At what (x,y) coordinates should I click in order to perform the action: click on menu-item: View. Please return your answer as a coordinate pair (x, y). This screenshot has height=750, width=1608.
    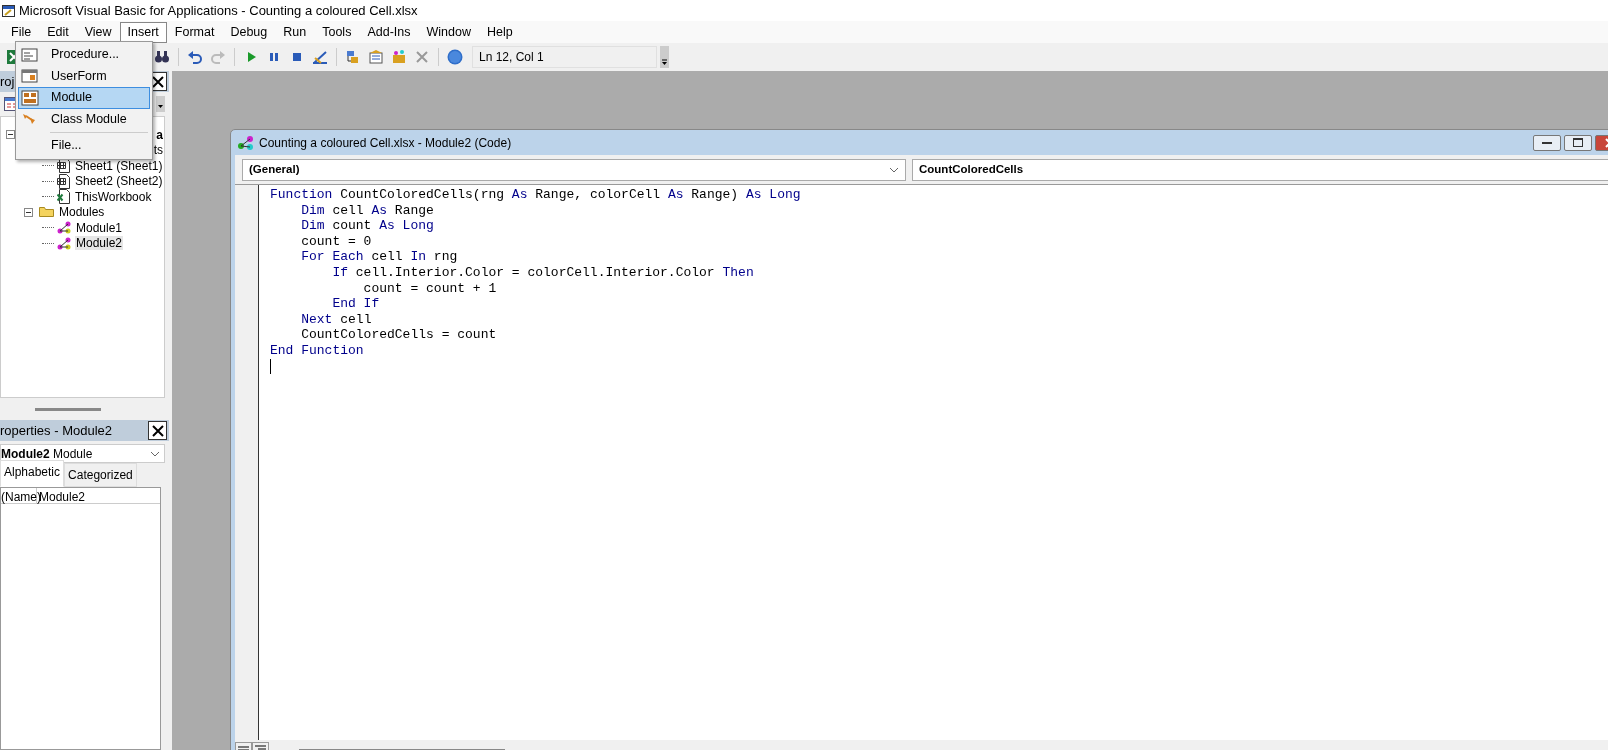
    Looking at the image, I should click on (98, 32).